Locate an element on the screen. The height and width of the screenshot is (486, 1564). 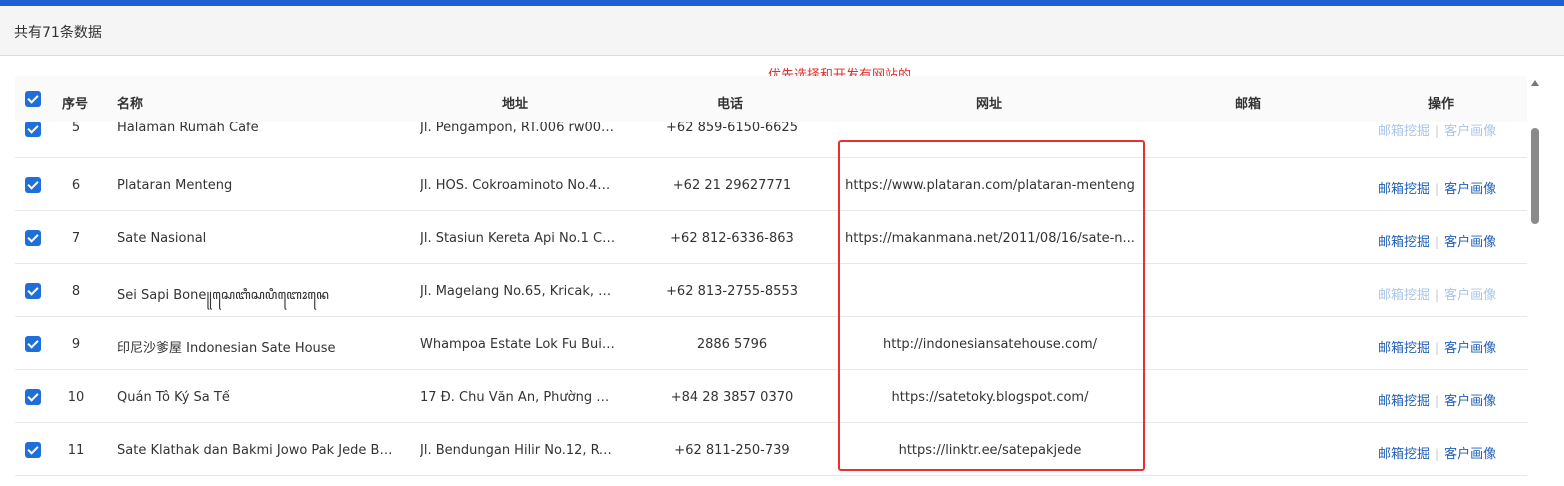
vertical-scrollbar is located at coordinates (1535, 281).